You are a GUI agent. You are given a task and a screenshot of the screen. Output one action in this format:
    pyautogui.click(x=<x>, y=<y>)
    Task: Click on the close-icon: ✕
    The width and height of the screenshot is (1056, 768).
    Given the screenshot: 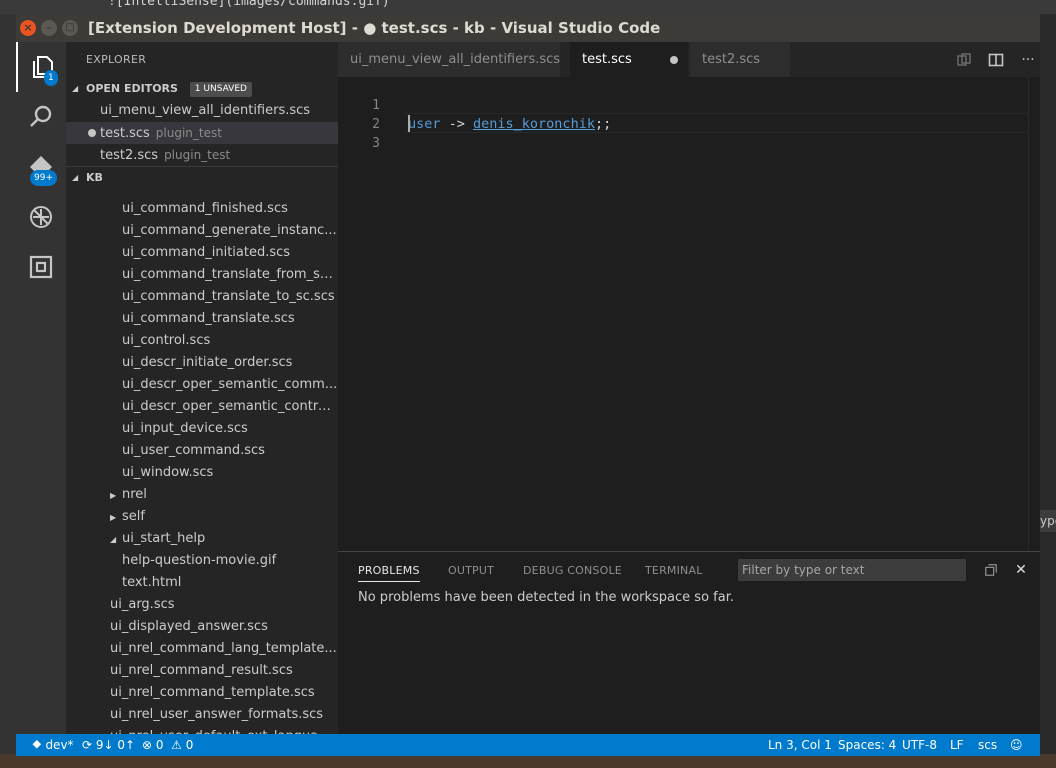 What is the action you would take?
    pyautogui.click(x=1021, y=570)
    